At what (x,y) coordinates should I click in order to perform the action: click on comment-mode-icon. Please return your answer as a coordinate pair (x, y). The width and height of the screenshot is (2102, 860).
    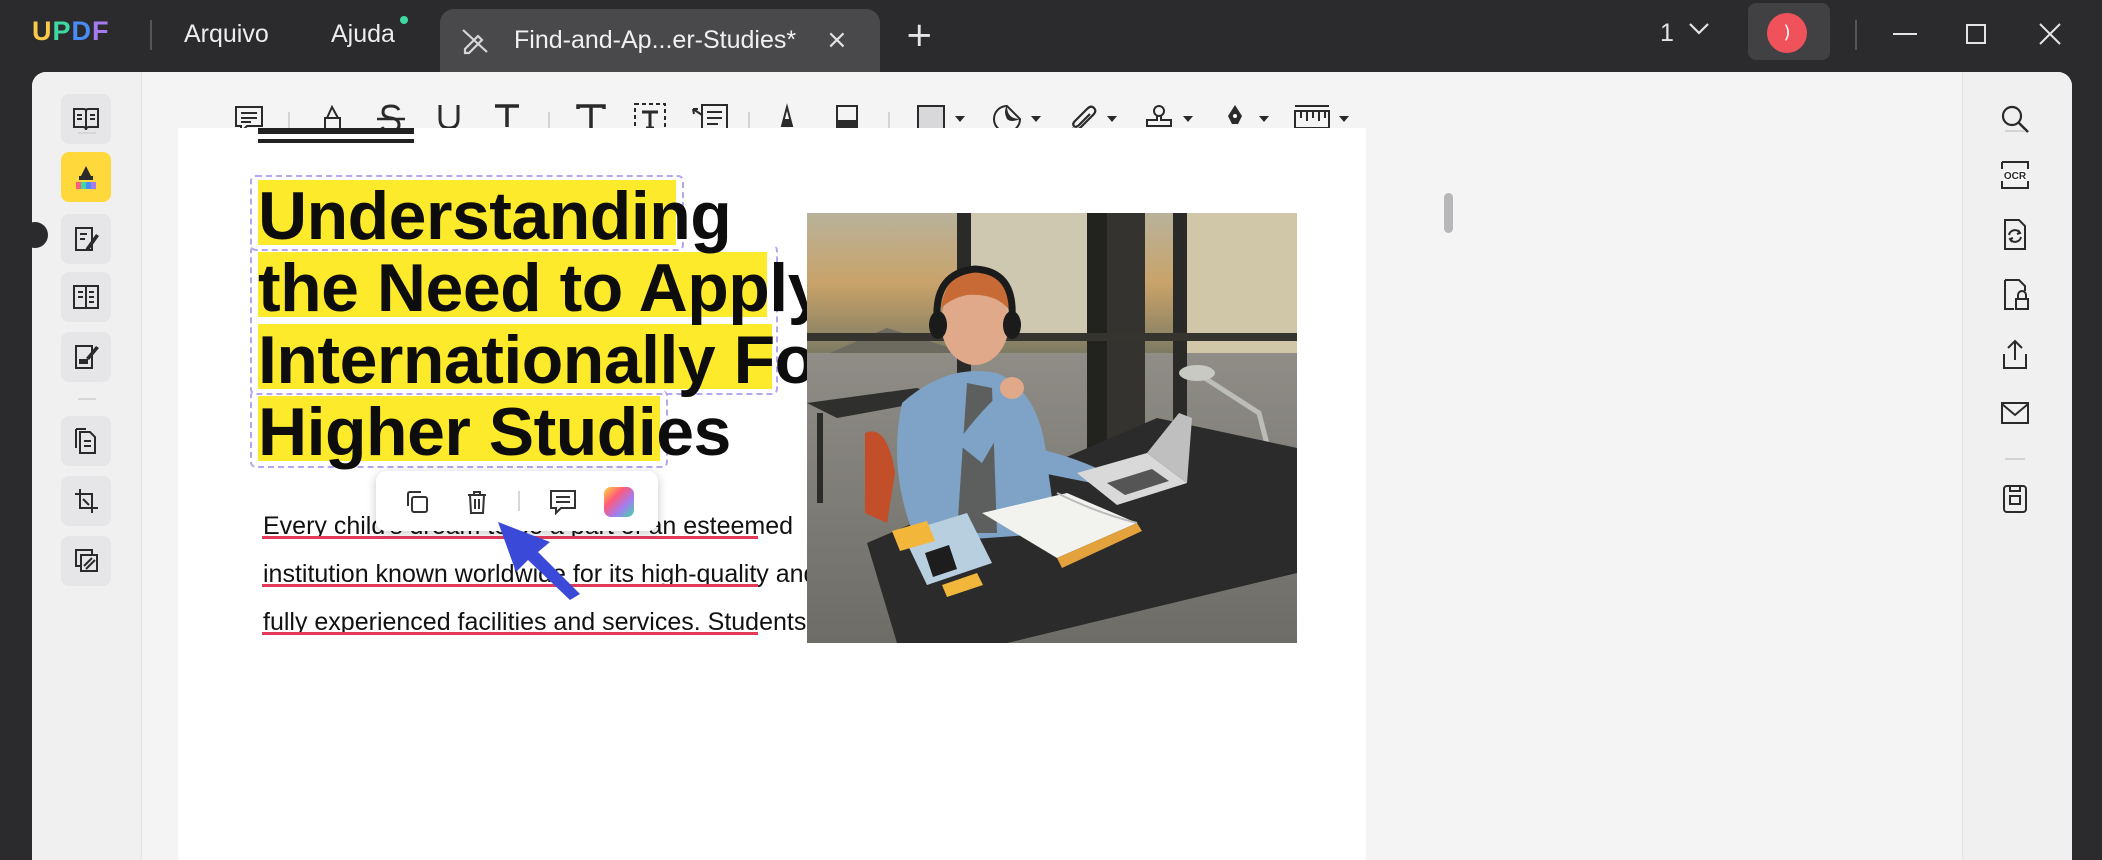
    Looking at the image, I should click on (86, 177).